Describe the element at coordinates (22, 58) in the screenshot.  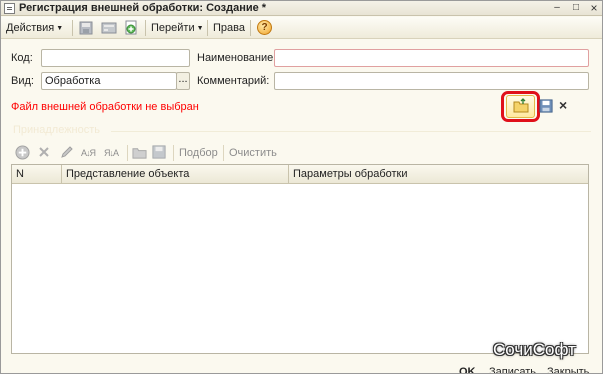
I see `code-label: Код:` at that location.